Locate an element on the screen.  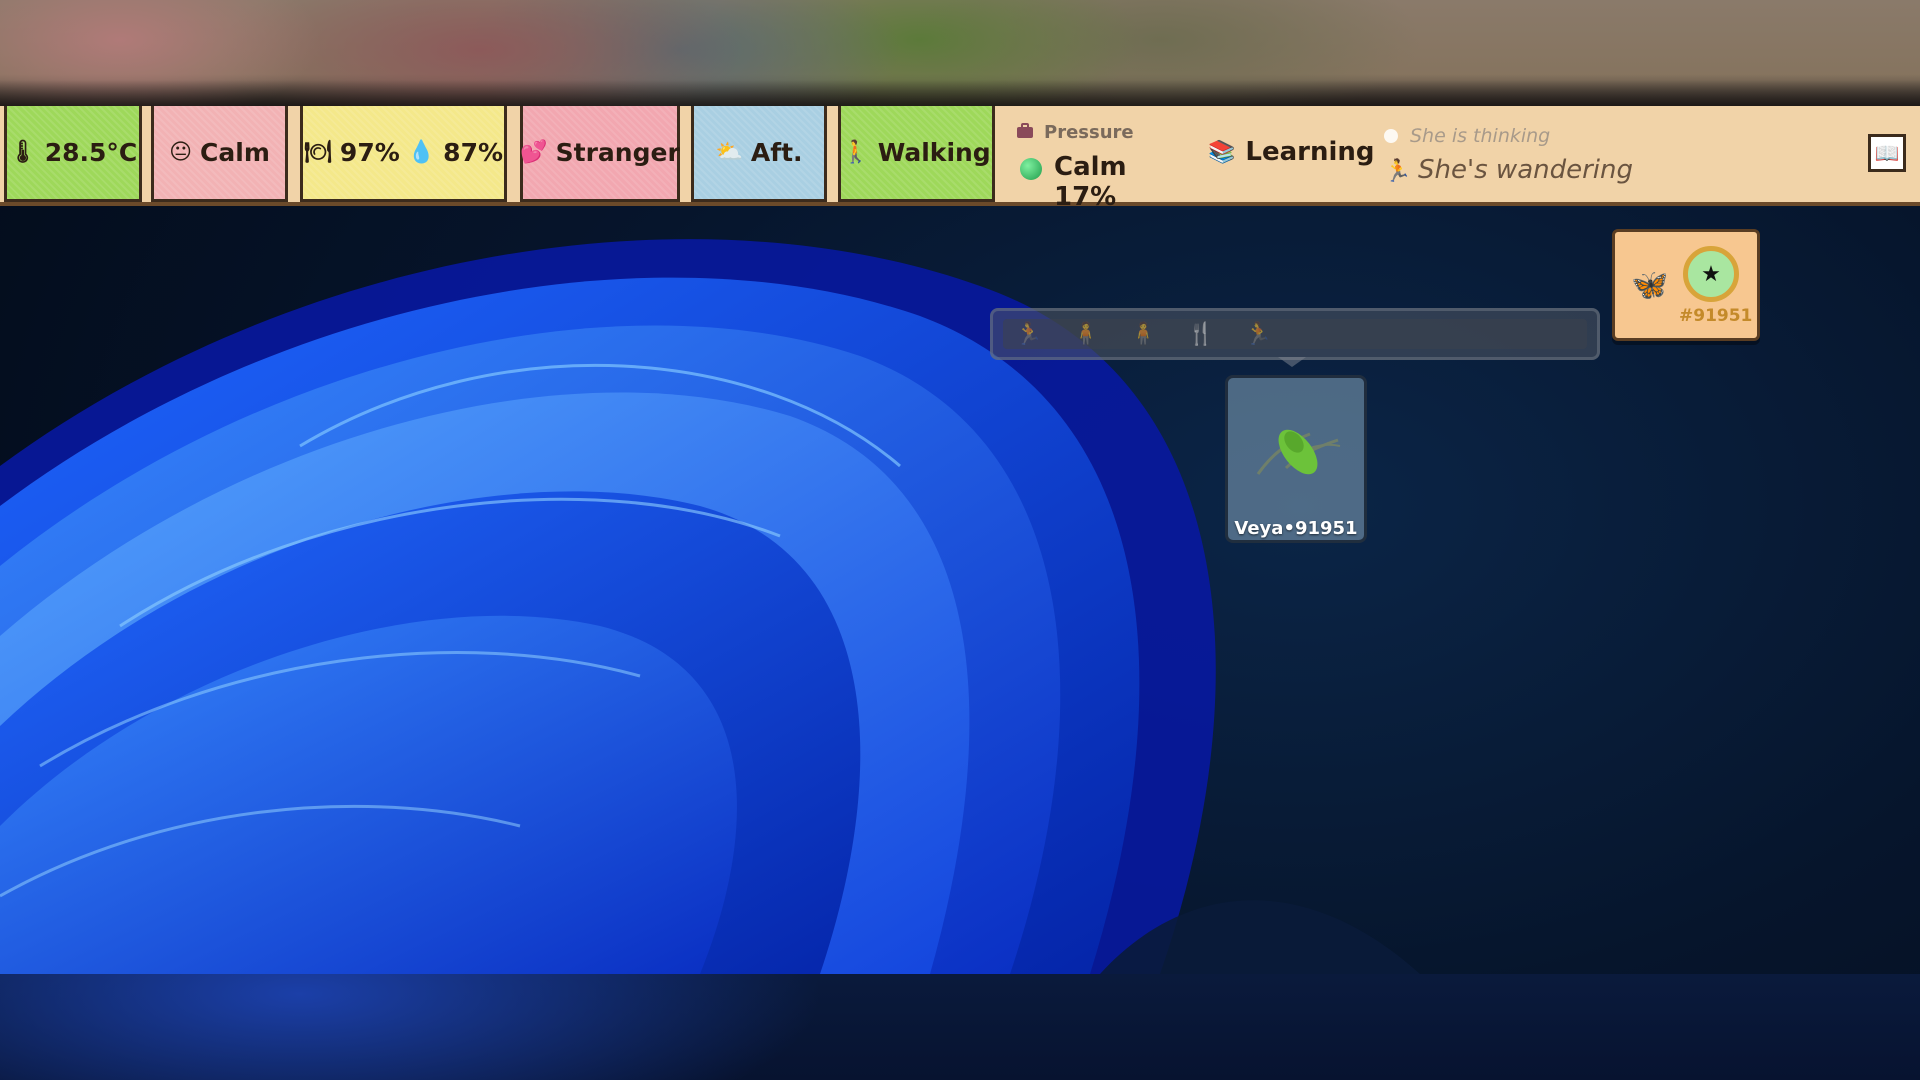
briefcase-icon is located at coordinates (1025, 130).